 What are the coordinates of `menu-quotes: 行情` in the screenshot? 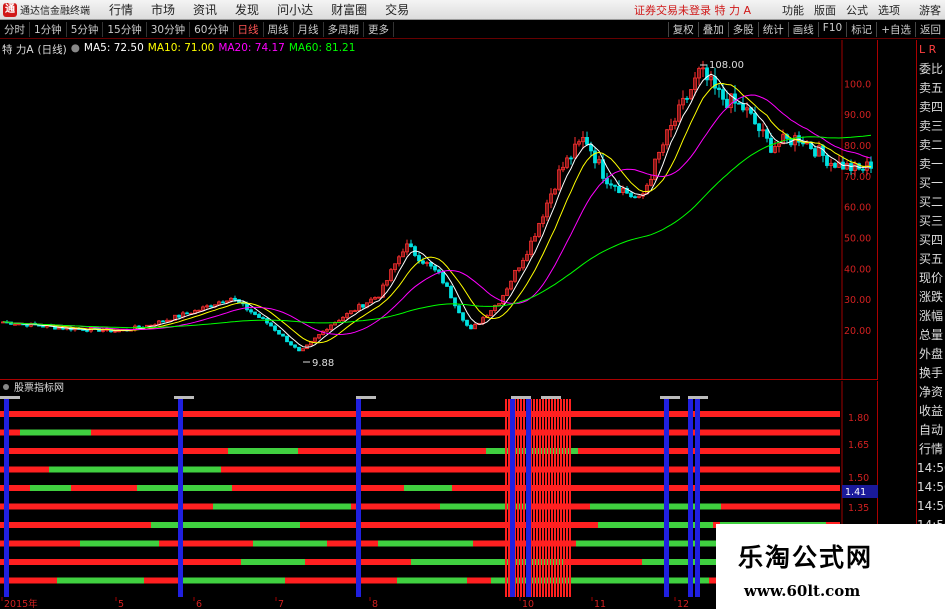 It's located at (121, 9).